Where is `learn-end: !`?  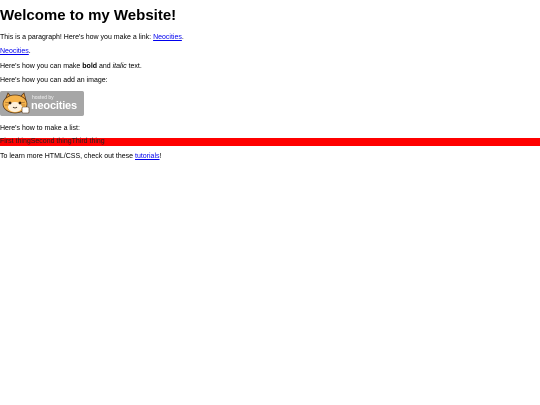 learn-end: ! is located at coordinates (160, 156).